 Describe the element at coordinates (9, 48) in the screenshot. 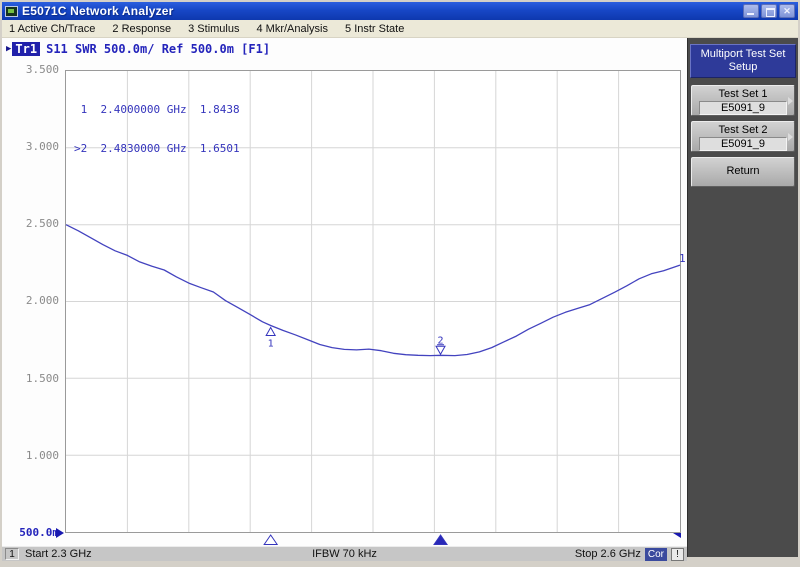

I see `active-trace-arrow-icon: ▶` at that location.